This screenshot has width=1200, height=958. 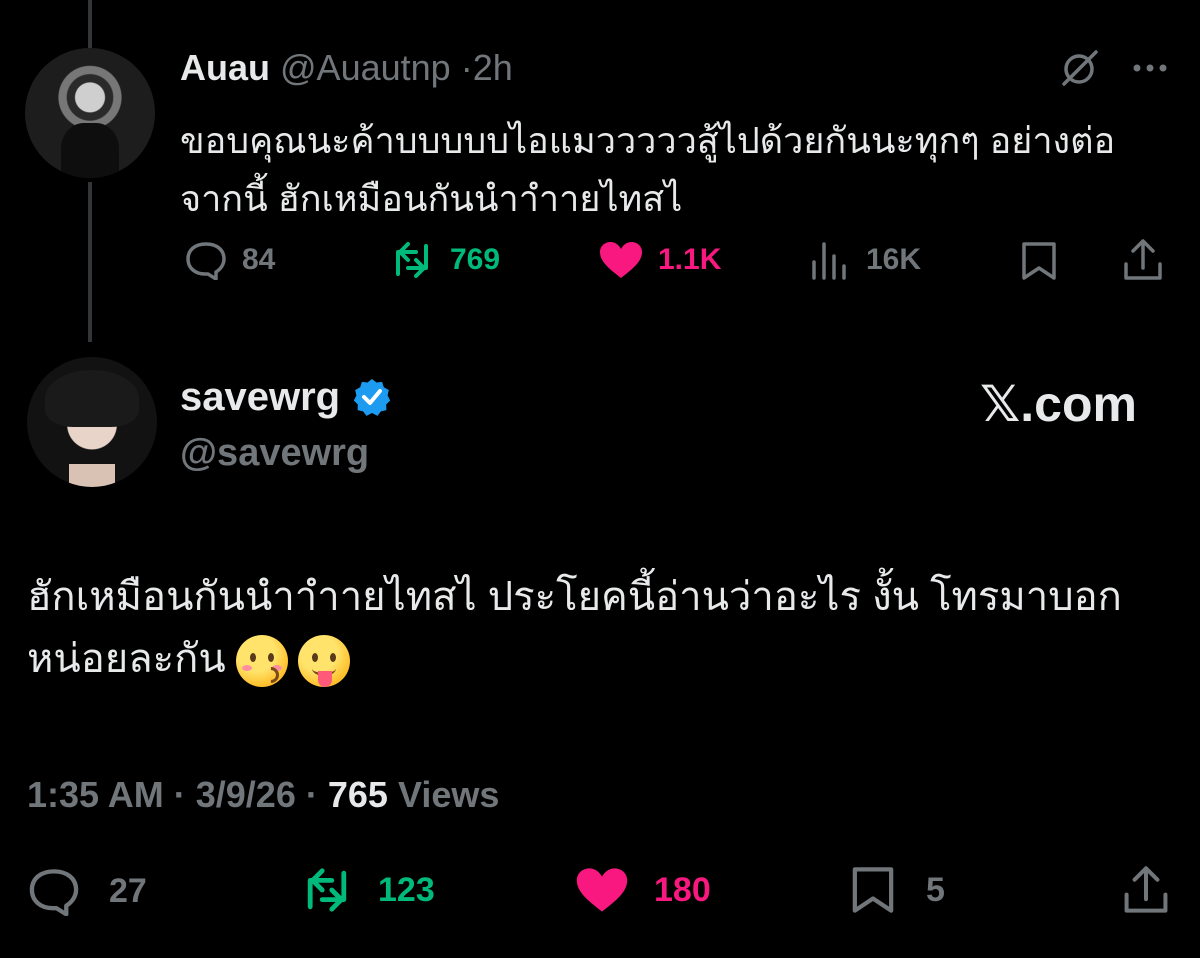 I want to click on main-repost-button: 123, so click(x=366, y=890).